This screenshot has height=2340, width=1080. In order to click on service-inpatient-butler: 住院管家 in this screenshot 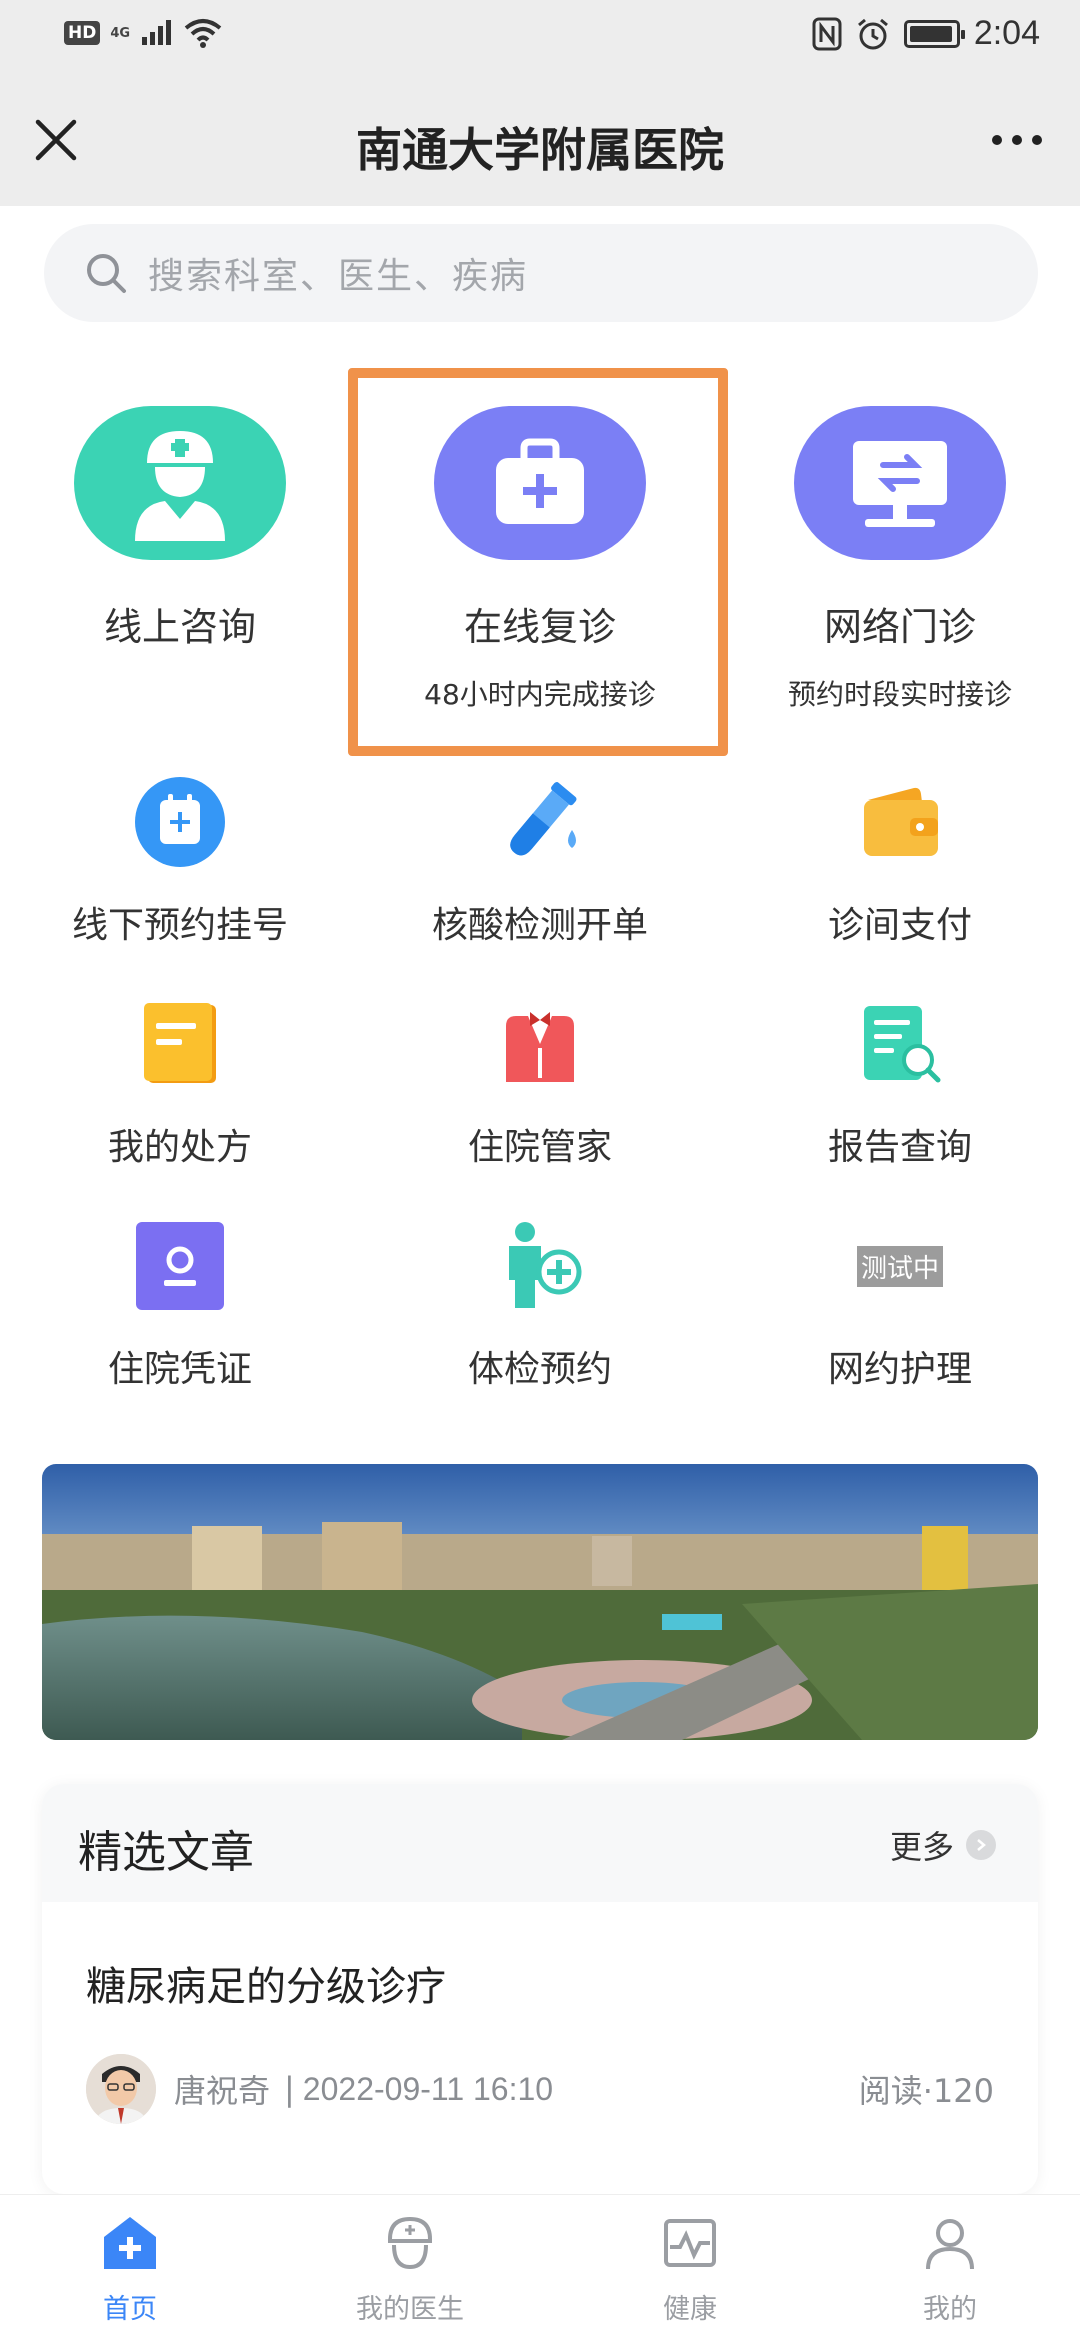, I will do `click(540, 1083)`.